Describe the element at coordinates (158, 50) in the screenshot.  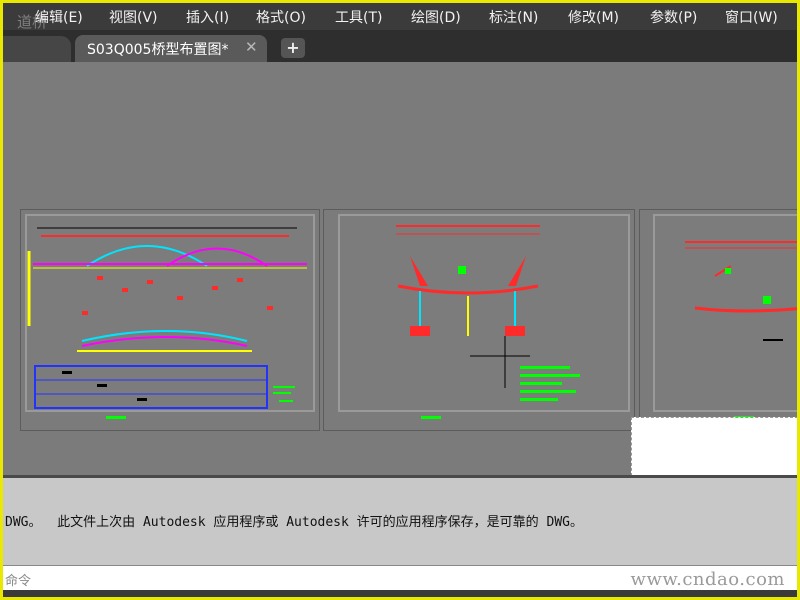
I see `drawing-tab-label: S03Q005桥型布置图*` at that location.